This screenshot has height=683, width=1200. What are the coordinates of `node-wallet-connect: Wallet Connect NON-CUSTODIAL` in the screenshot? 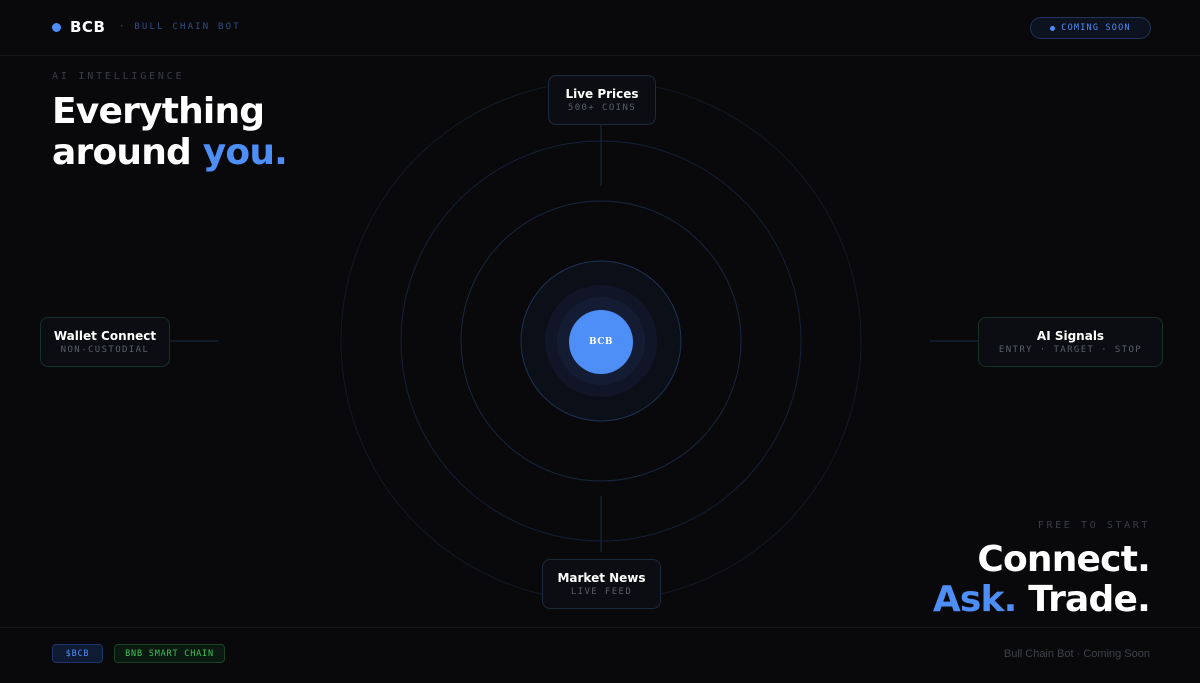 It's located at (105, 342).